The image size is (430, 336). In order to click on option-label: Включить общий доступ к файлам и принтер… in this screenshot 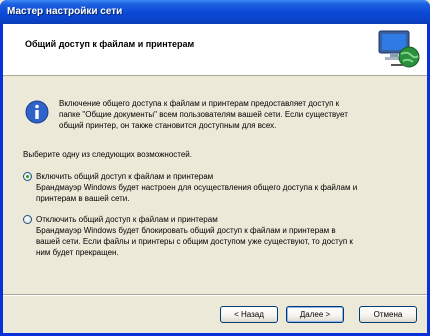, I will do `click(124, 176)`.